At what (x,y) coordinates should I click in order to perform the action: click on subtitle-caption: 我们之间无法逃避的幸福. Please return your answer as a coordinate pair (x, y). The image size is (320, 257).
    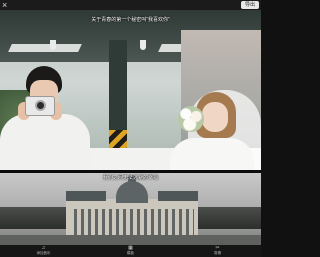
    Looking at the image, I should click on (130, 178).